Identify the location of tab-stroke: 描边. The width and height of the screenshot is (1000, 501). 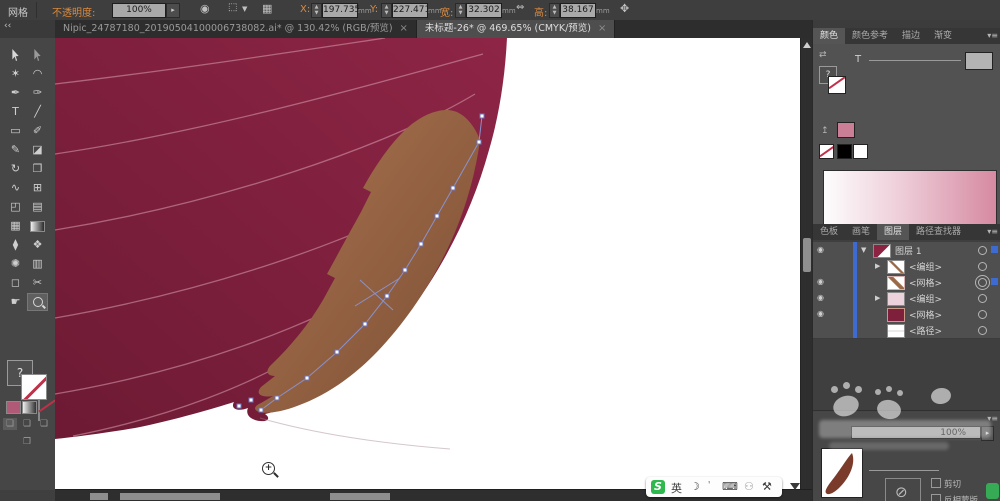
(911, 36).